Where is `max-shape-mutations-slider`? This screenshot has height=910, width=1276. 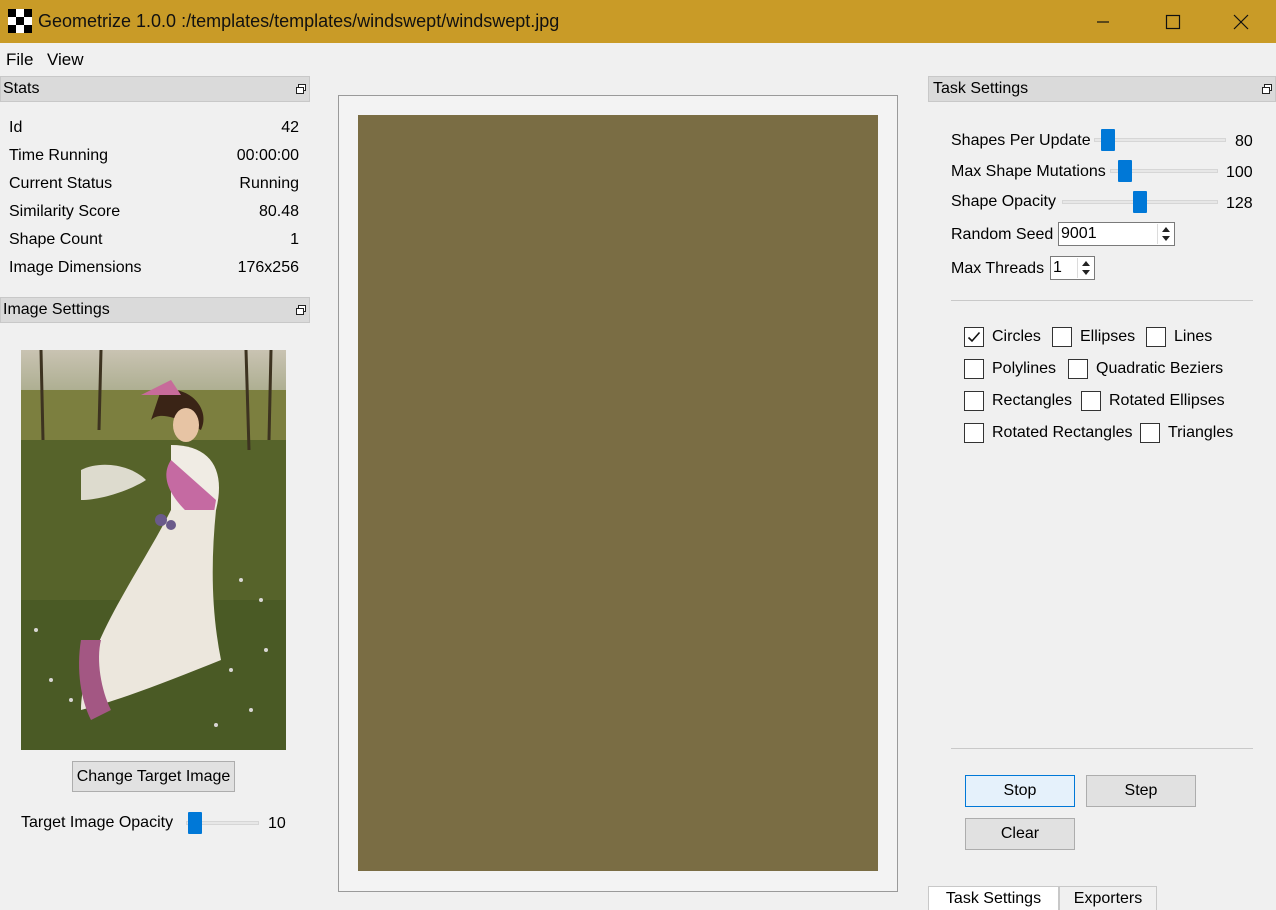 max-shape-mutations-slider is located at coordinates (1164, 171).